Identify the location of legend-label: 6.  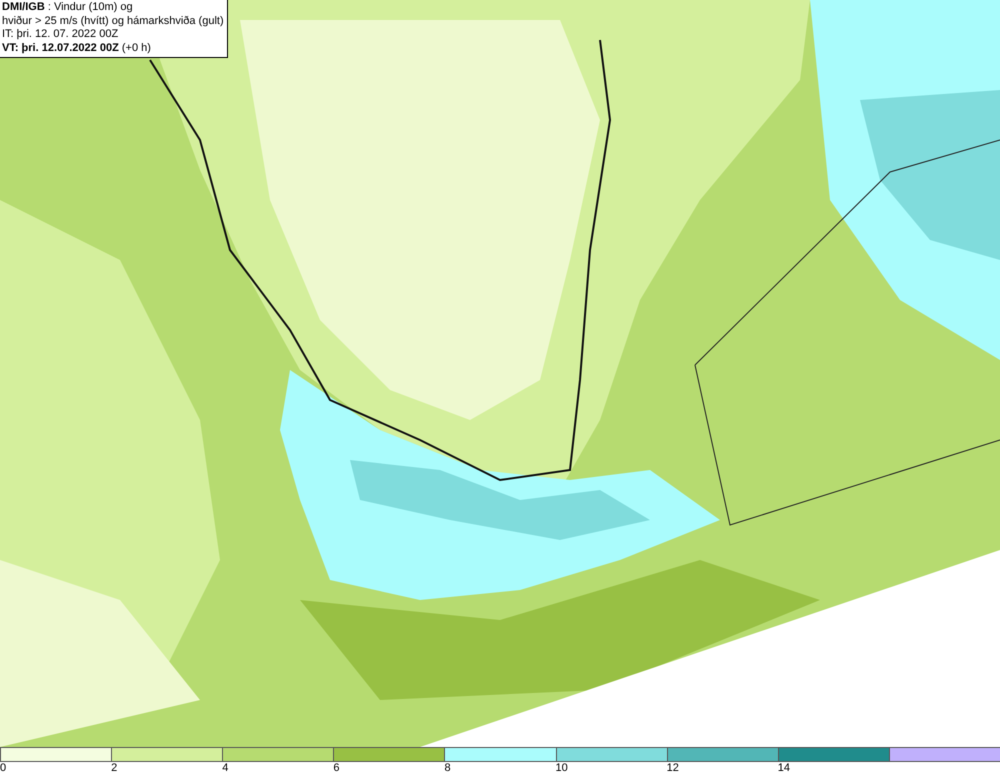
(336, 768).